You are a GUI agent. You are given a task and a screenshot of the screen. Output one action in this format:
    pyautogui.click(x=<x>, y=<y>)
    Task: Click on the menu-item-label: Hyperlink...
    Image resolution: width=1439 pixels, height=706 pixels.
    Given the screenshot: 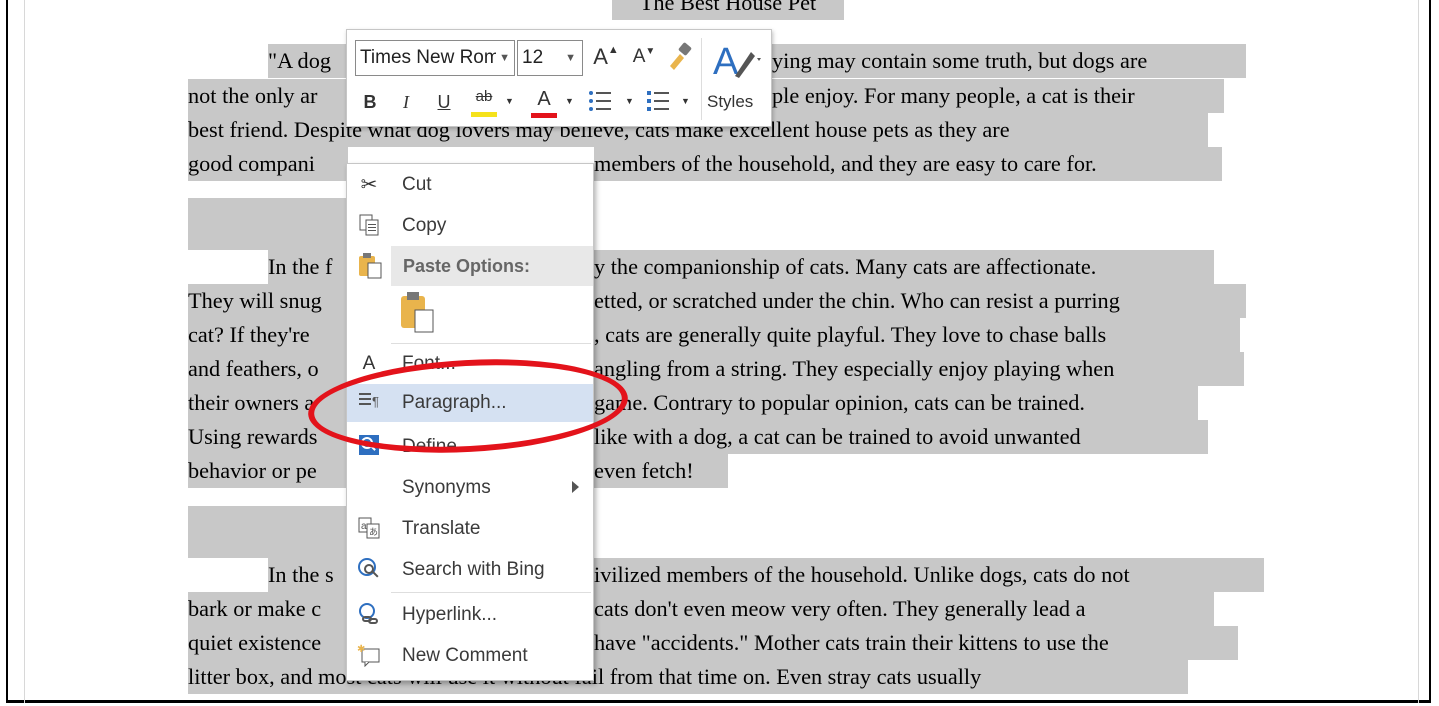 What is the action you would take?
    pyautogui.click(x=450, y=614)
    